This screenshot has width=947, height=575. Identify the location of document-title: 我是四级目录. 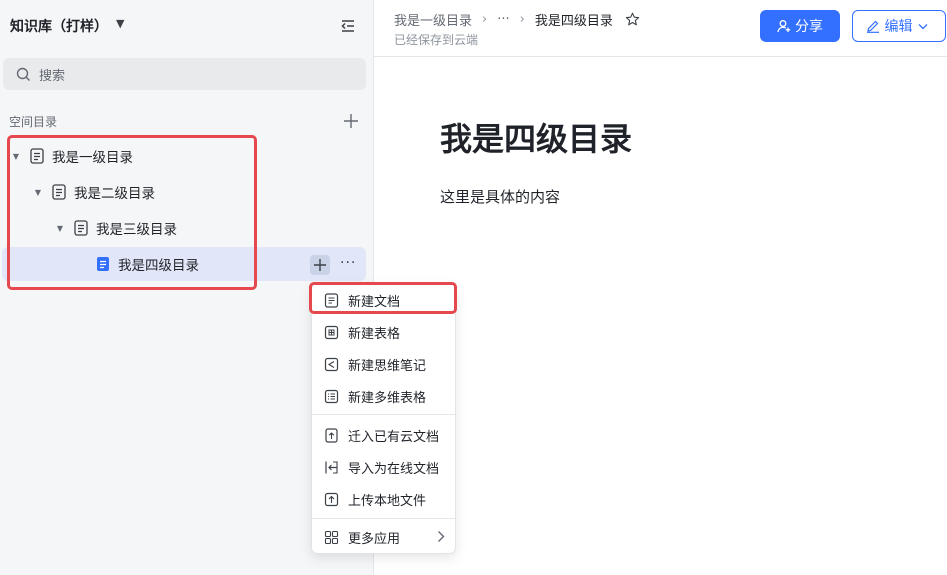
(536, 137).